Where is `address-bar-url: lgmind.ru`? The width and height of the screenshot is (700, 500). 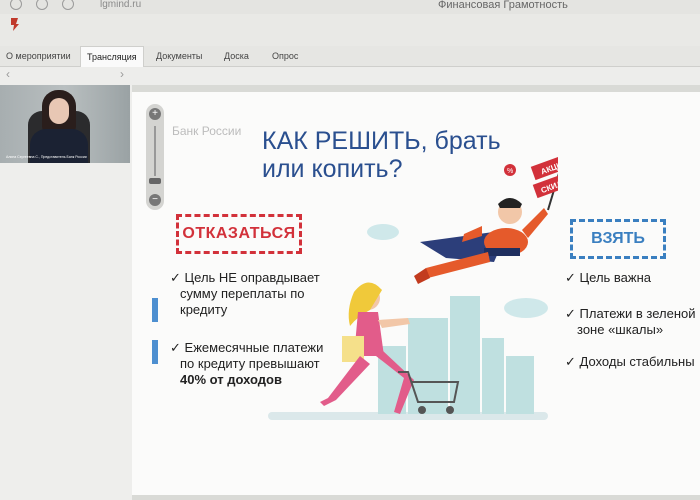 address-bar-url: lgmind.ru is located at coordinates (120, 5).